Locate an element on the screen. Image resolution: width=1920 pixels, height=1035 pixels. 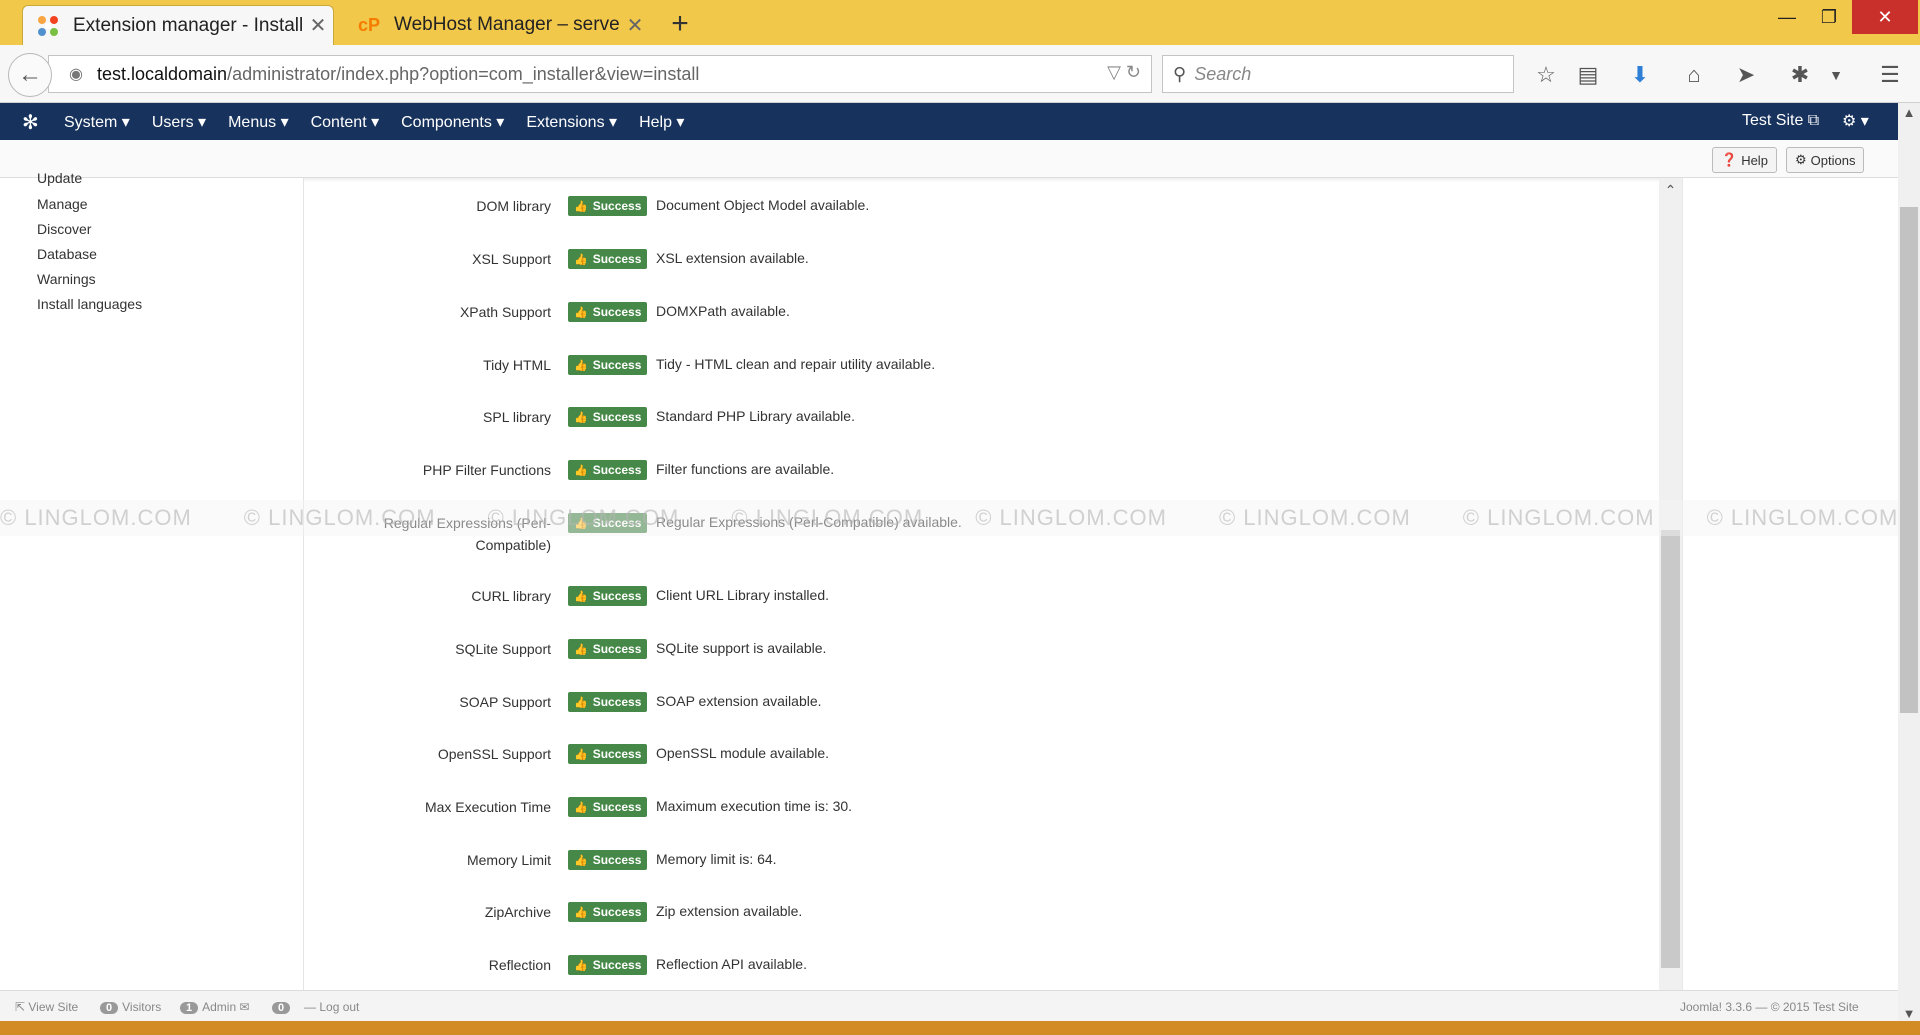
test-site-link: Test Site ⧉ is located at coordinates (1780, 121).